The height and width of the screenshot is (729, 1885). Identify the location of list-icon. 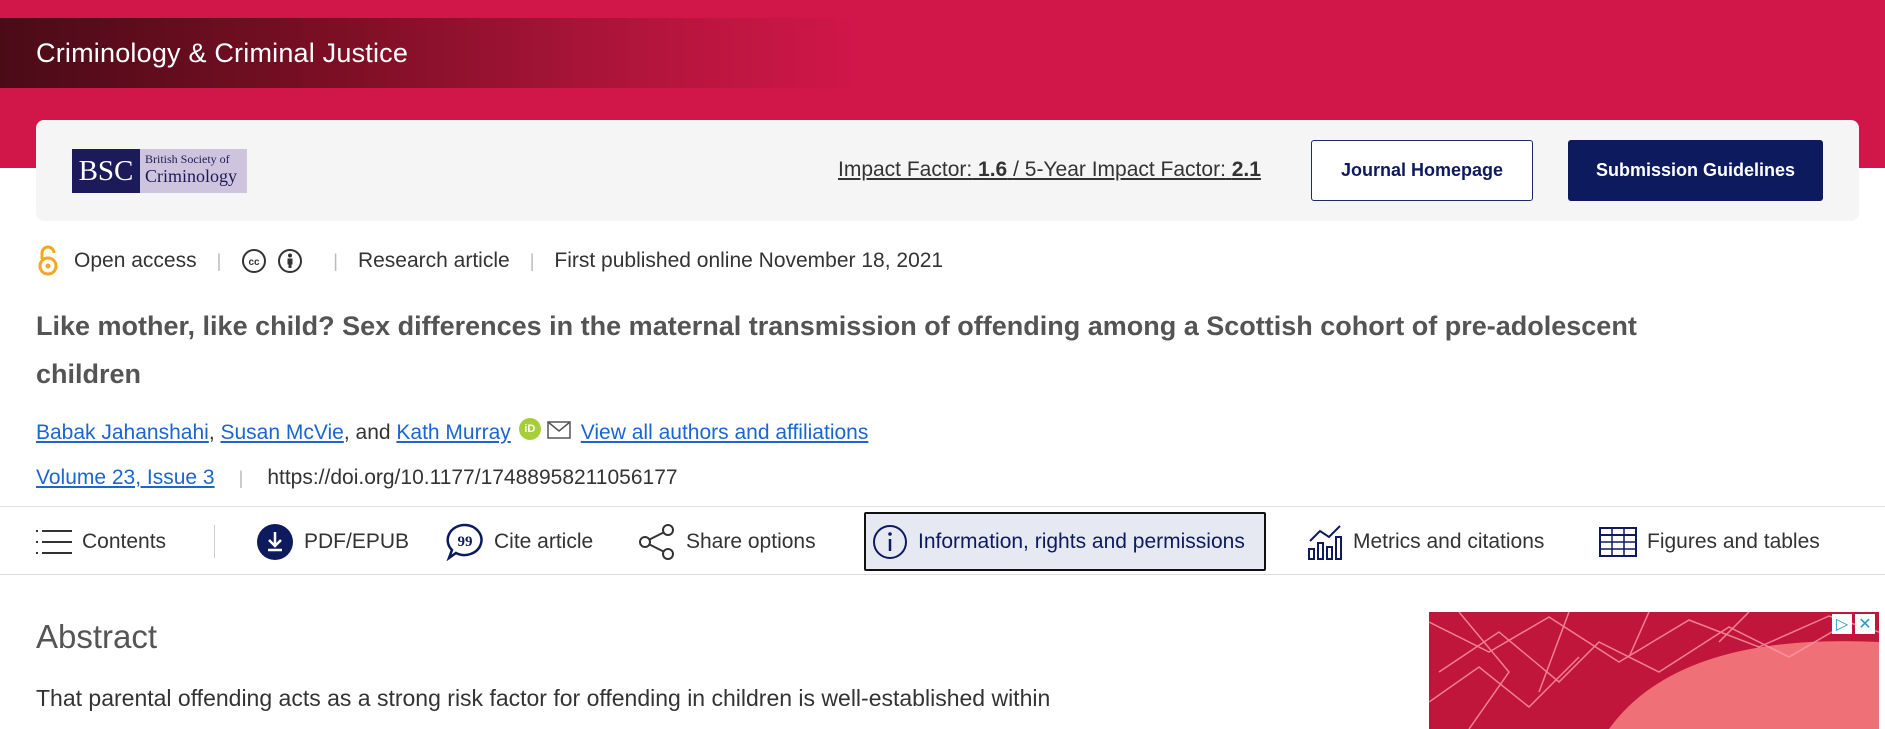
(54, 541).